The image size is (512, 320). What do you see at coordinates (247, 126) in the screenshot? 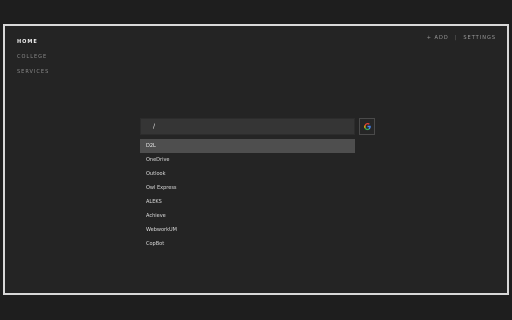
I see `search-input: /` at bounding box center [247, 126].